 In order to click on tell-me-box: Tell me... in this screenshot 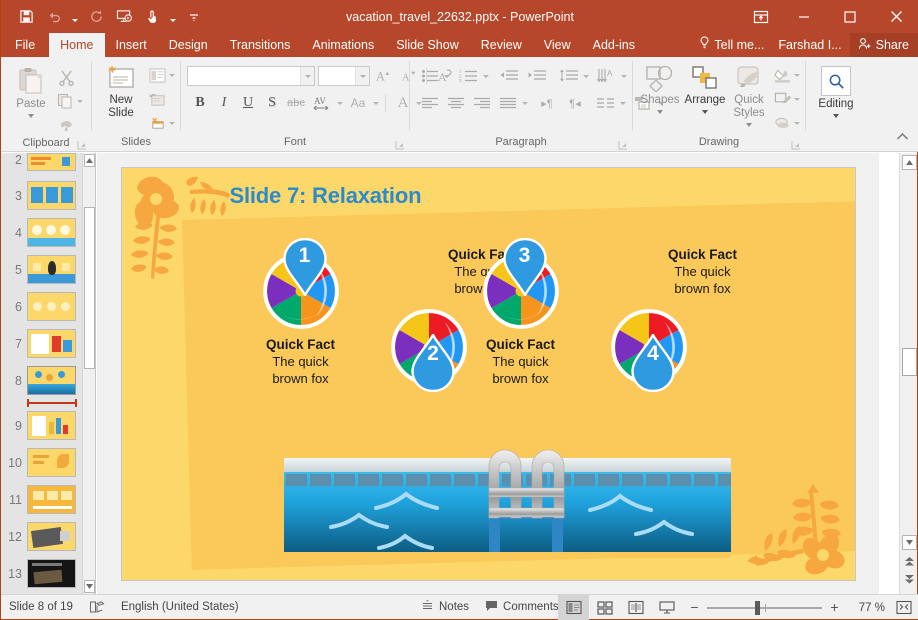, I will do `click(732, 45)`.